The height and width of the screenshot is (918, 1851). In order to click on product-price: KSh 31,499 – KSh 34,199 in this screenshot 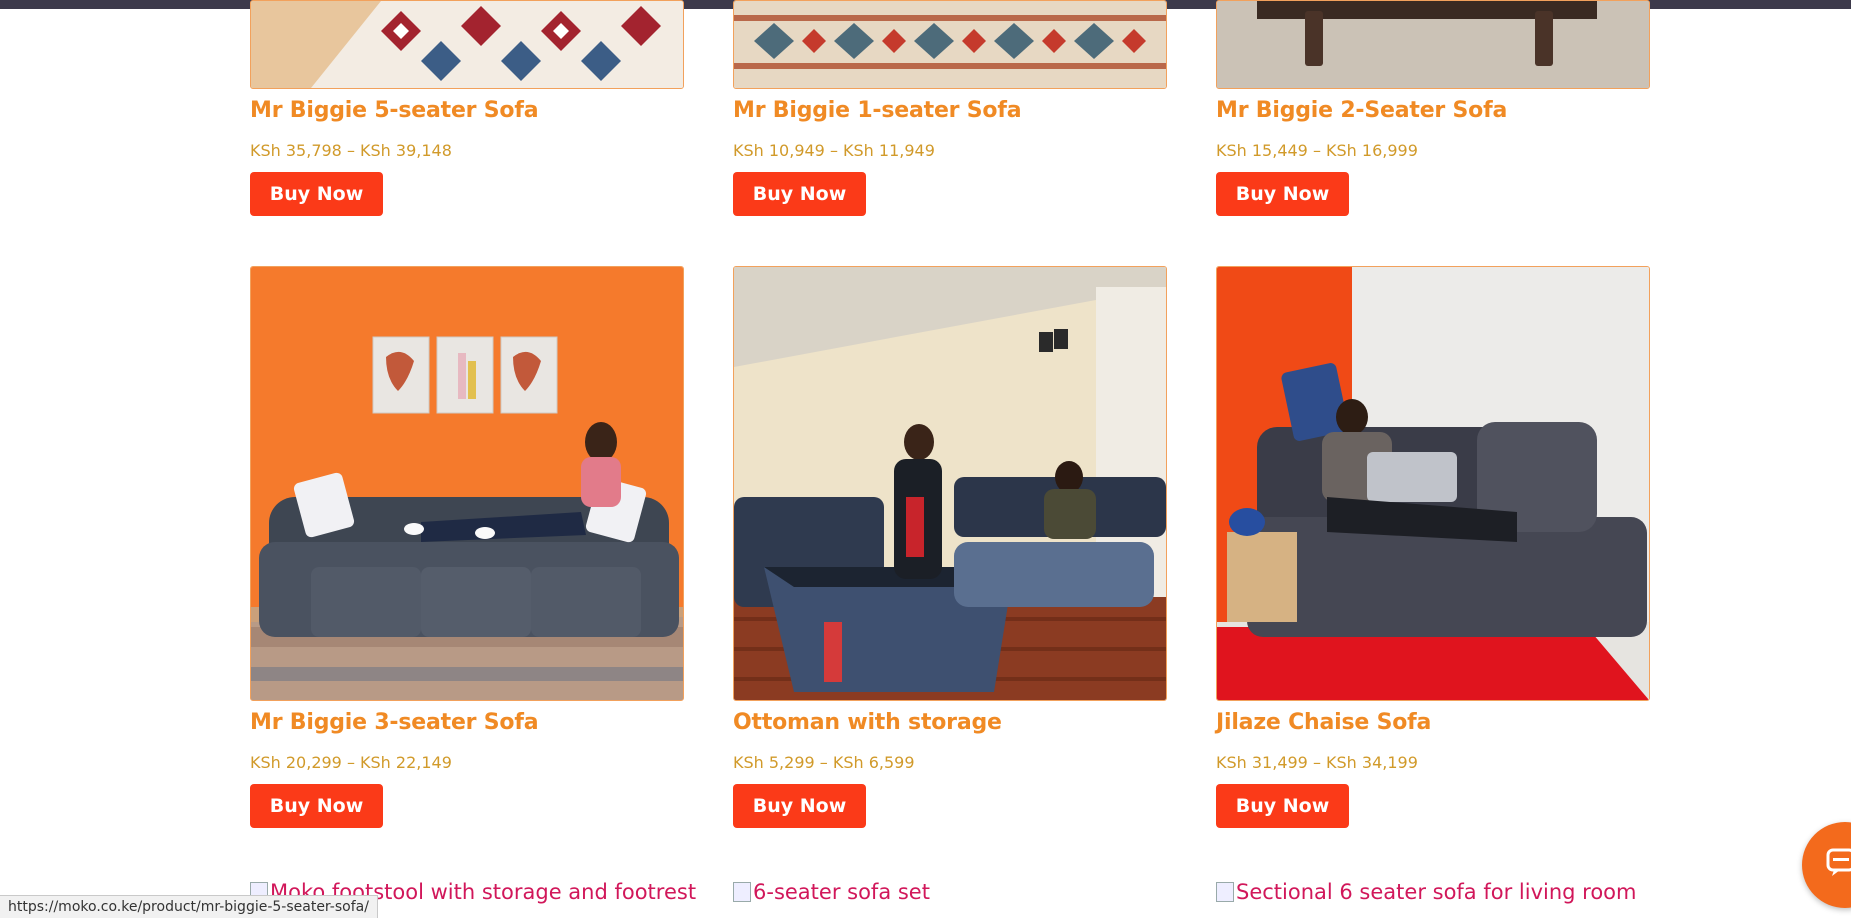, I will do `click(1317, 762)`.